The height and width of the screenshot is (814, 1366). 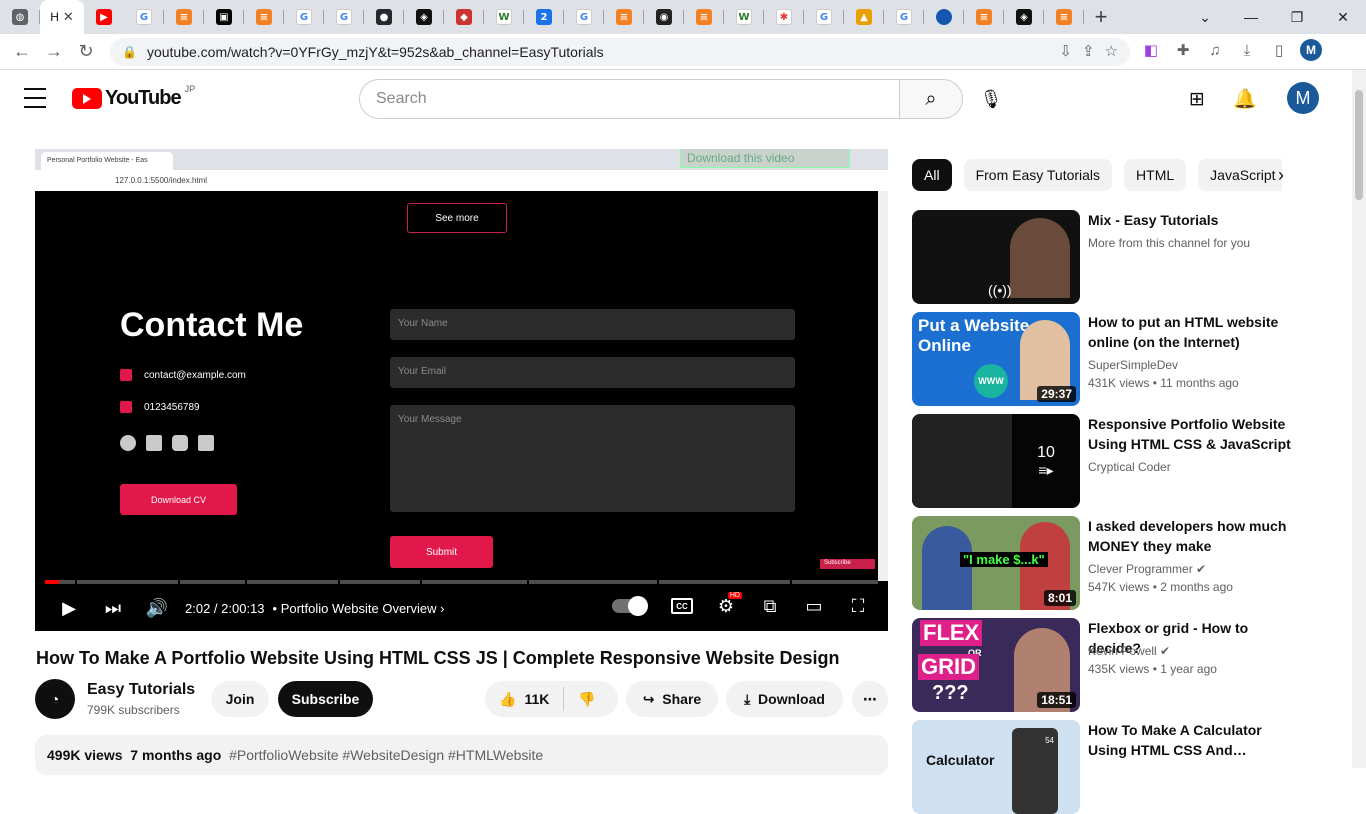 I want to click on chip-javascript: JavaScript, so click(x=1240, y=175).